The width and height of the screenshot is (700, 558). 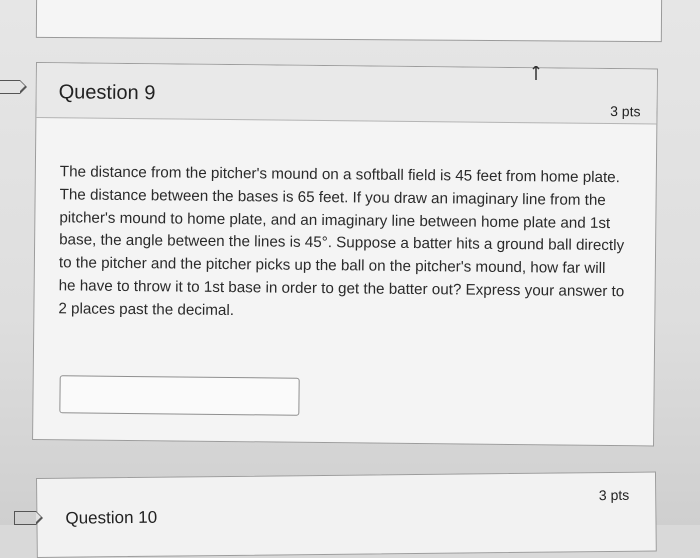 What do you see at coordinates (346, 94) in the screenshot?
I see `question-header: Question 9 3 pts` at bounding box center [346, 94].